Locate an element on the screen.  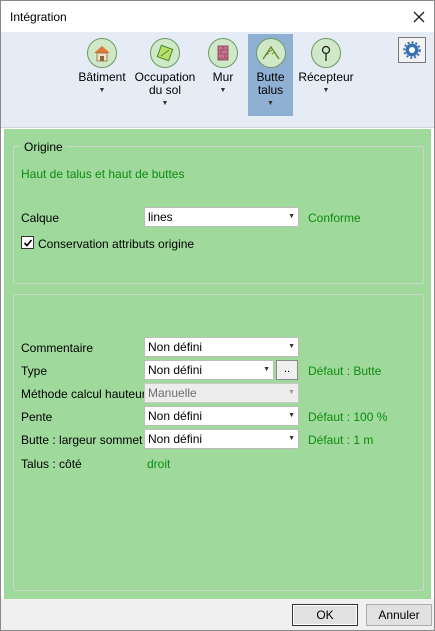
largeur-label: Butte : largeur sommet is located at coordinates (82, 440).